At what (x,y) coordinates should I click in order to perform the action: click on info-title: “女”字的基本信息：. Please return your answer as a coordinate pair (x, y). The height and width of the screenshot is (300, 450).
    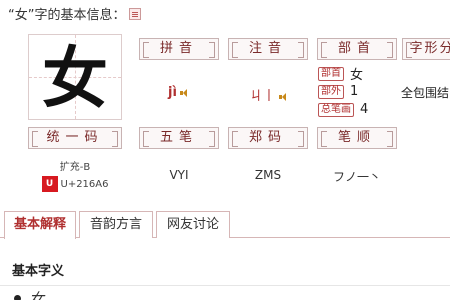
    Looking at the image, I should click on (75, 13).